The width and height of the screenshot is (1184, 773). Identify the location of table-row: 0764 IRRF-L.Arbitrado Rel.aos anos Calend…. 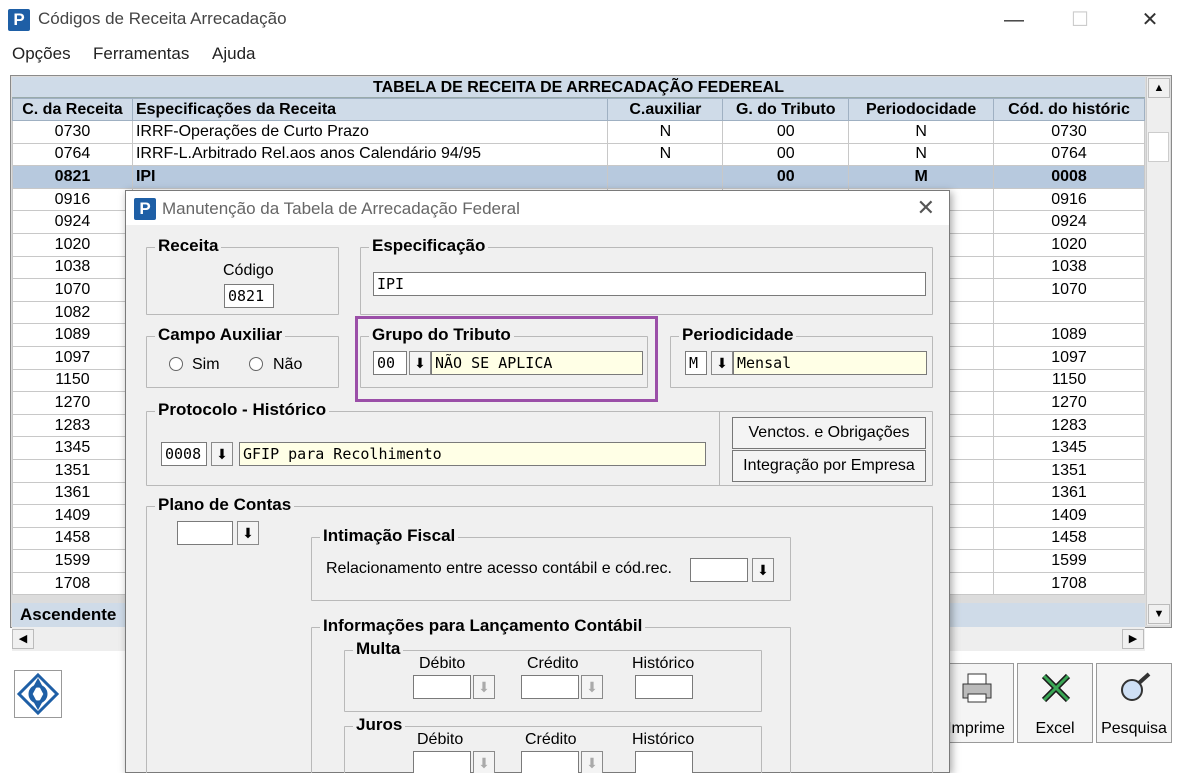
(578, 154).